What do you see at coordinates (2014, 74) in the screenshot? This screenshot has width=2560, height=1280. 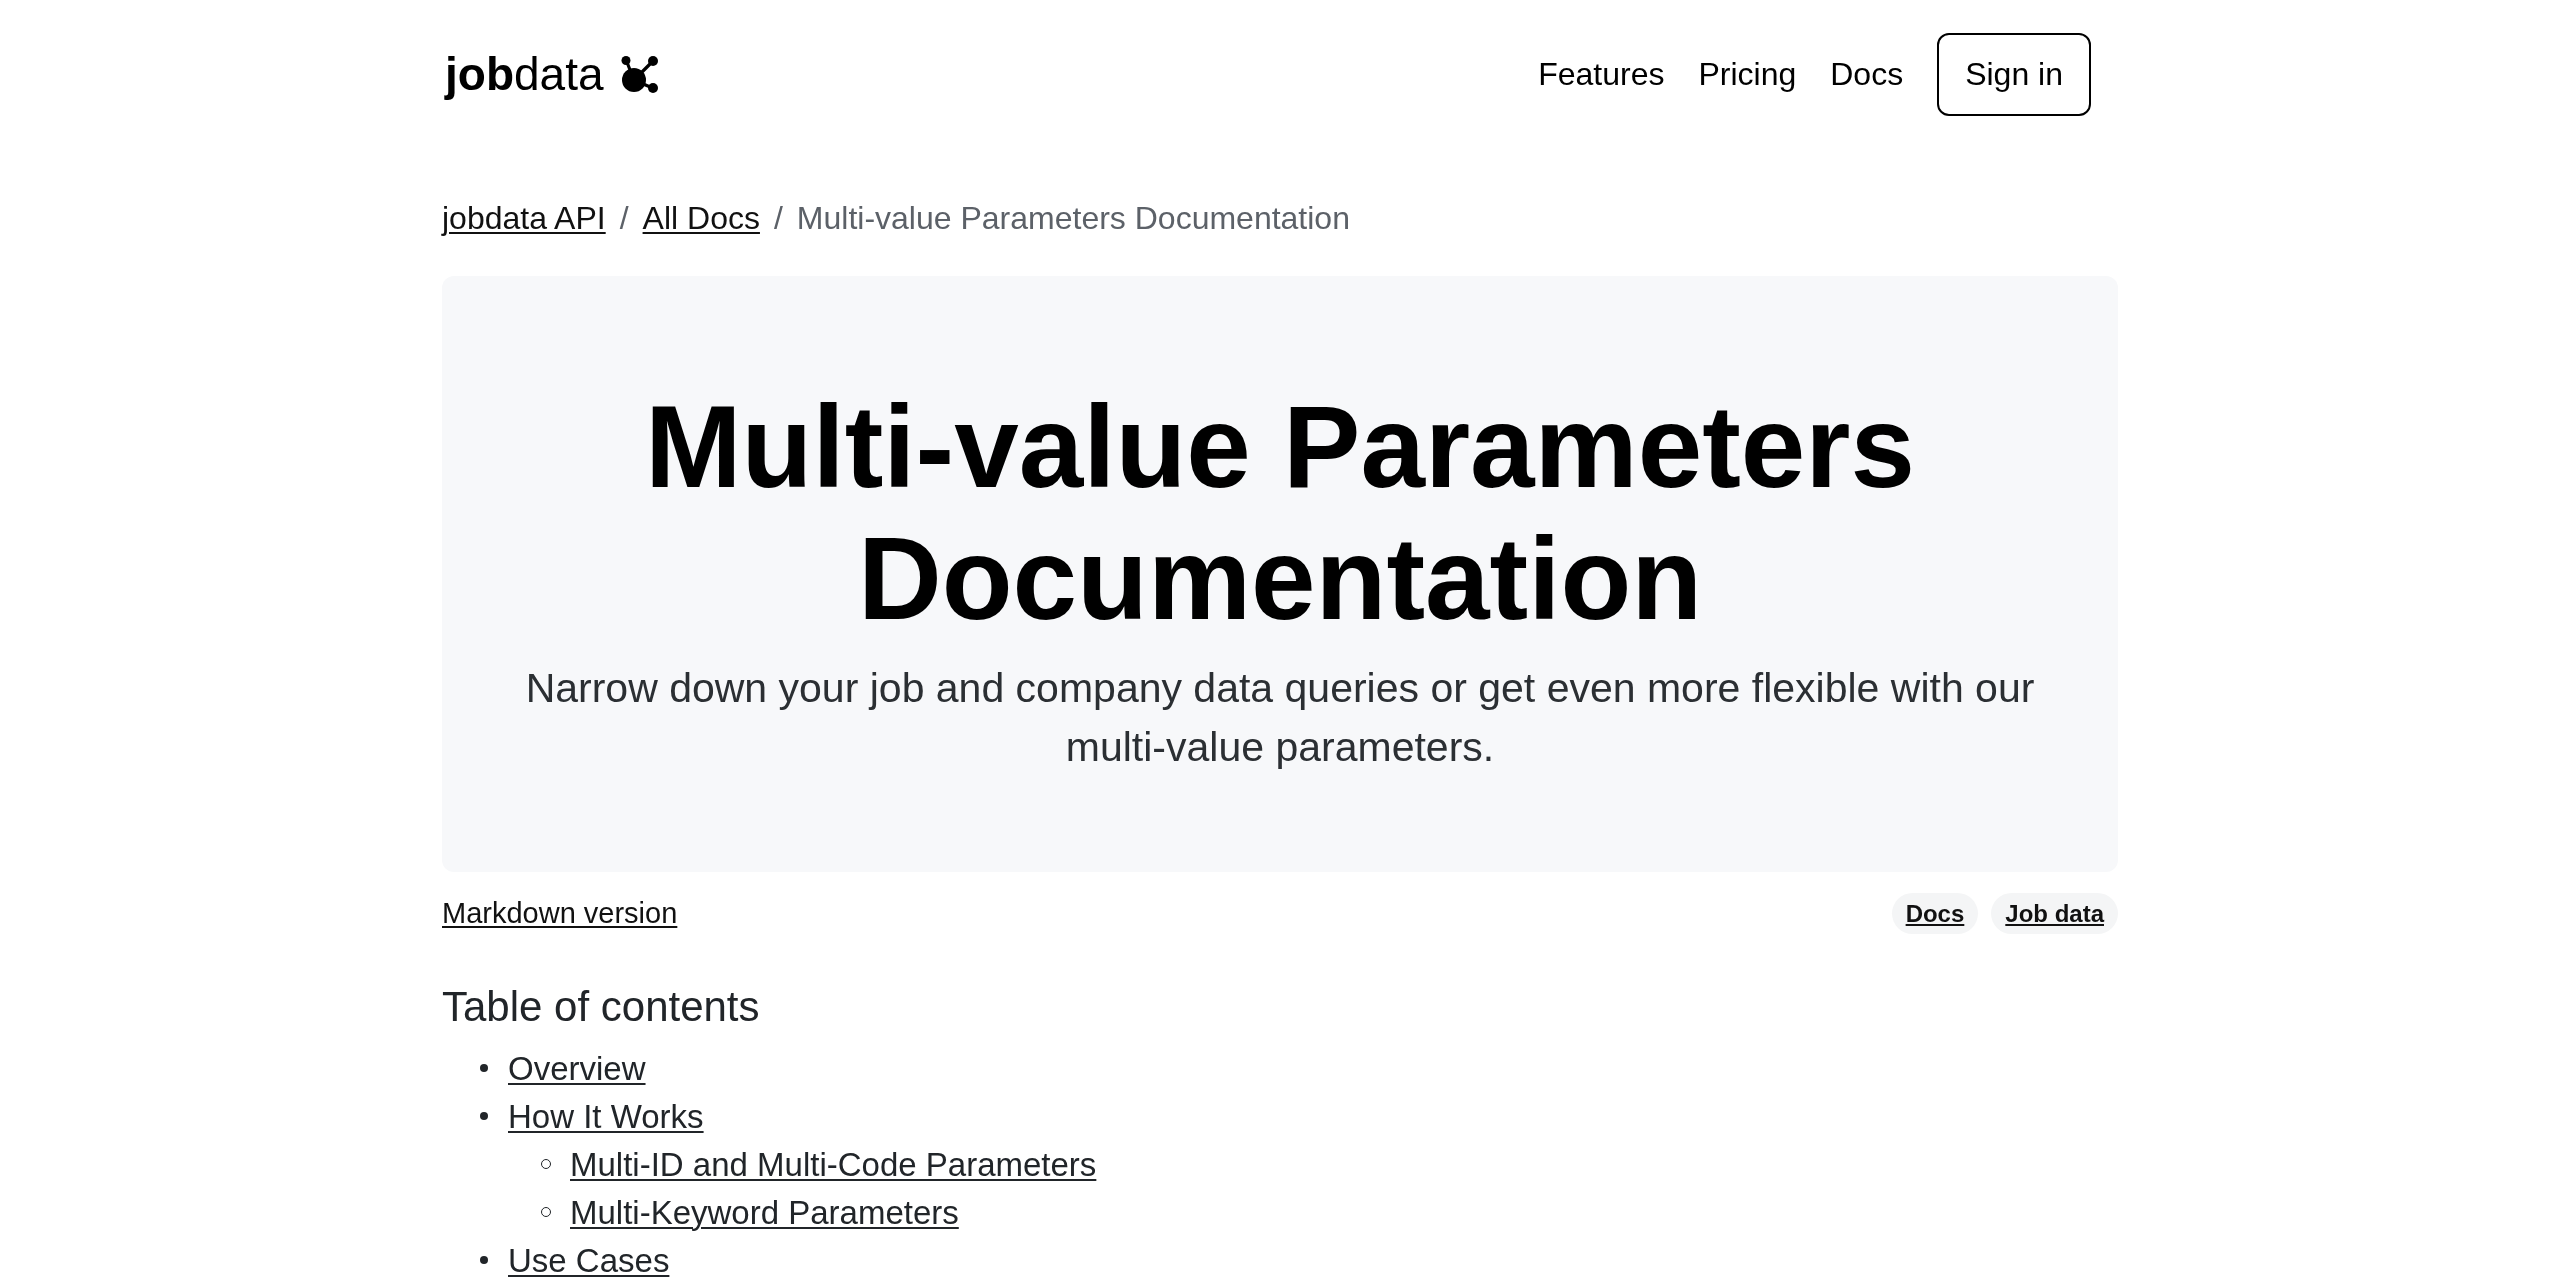 I see `sign-in-button: Sign in` at bounding box center [2014, 74].